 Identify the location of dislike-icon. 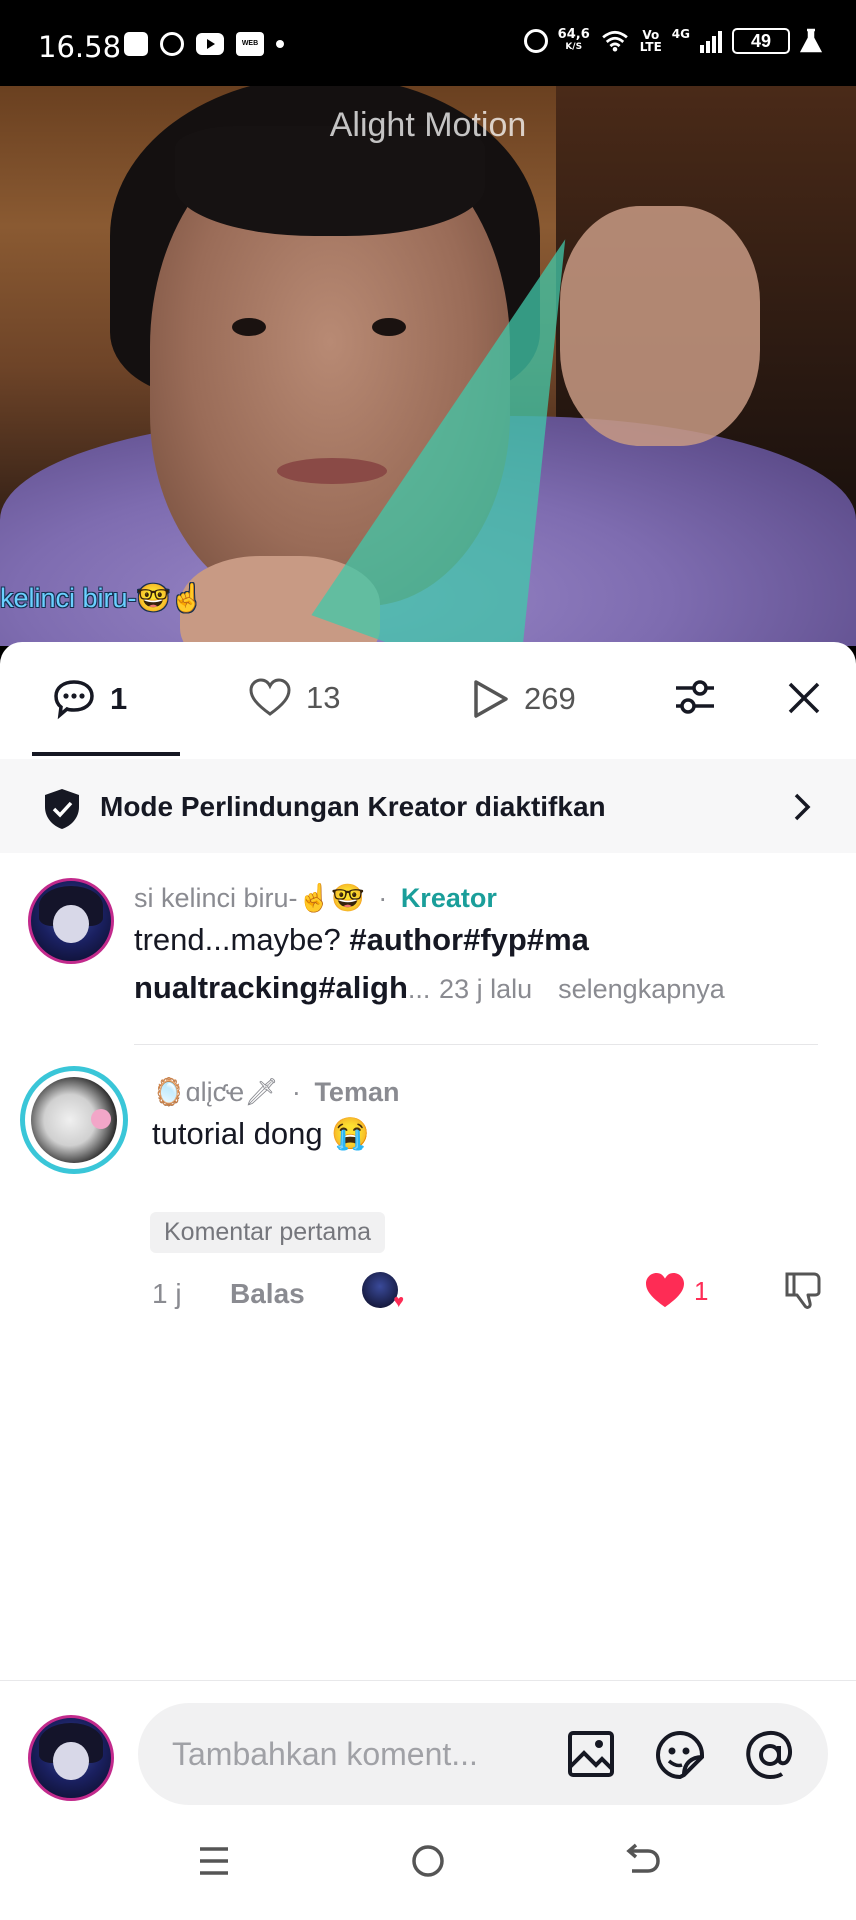
(803, 1291).